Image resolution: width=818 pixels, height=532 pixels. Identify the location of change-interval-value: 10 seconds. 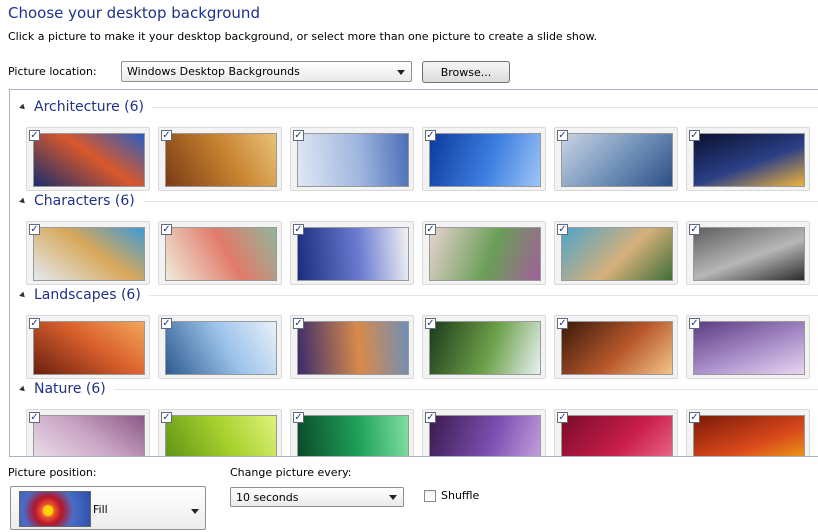
(267, 497).